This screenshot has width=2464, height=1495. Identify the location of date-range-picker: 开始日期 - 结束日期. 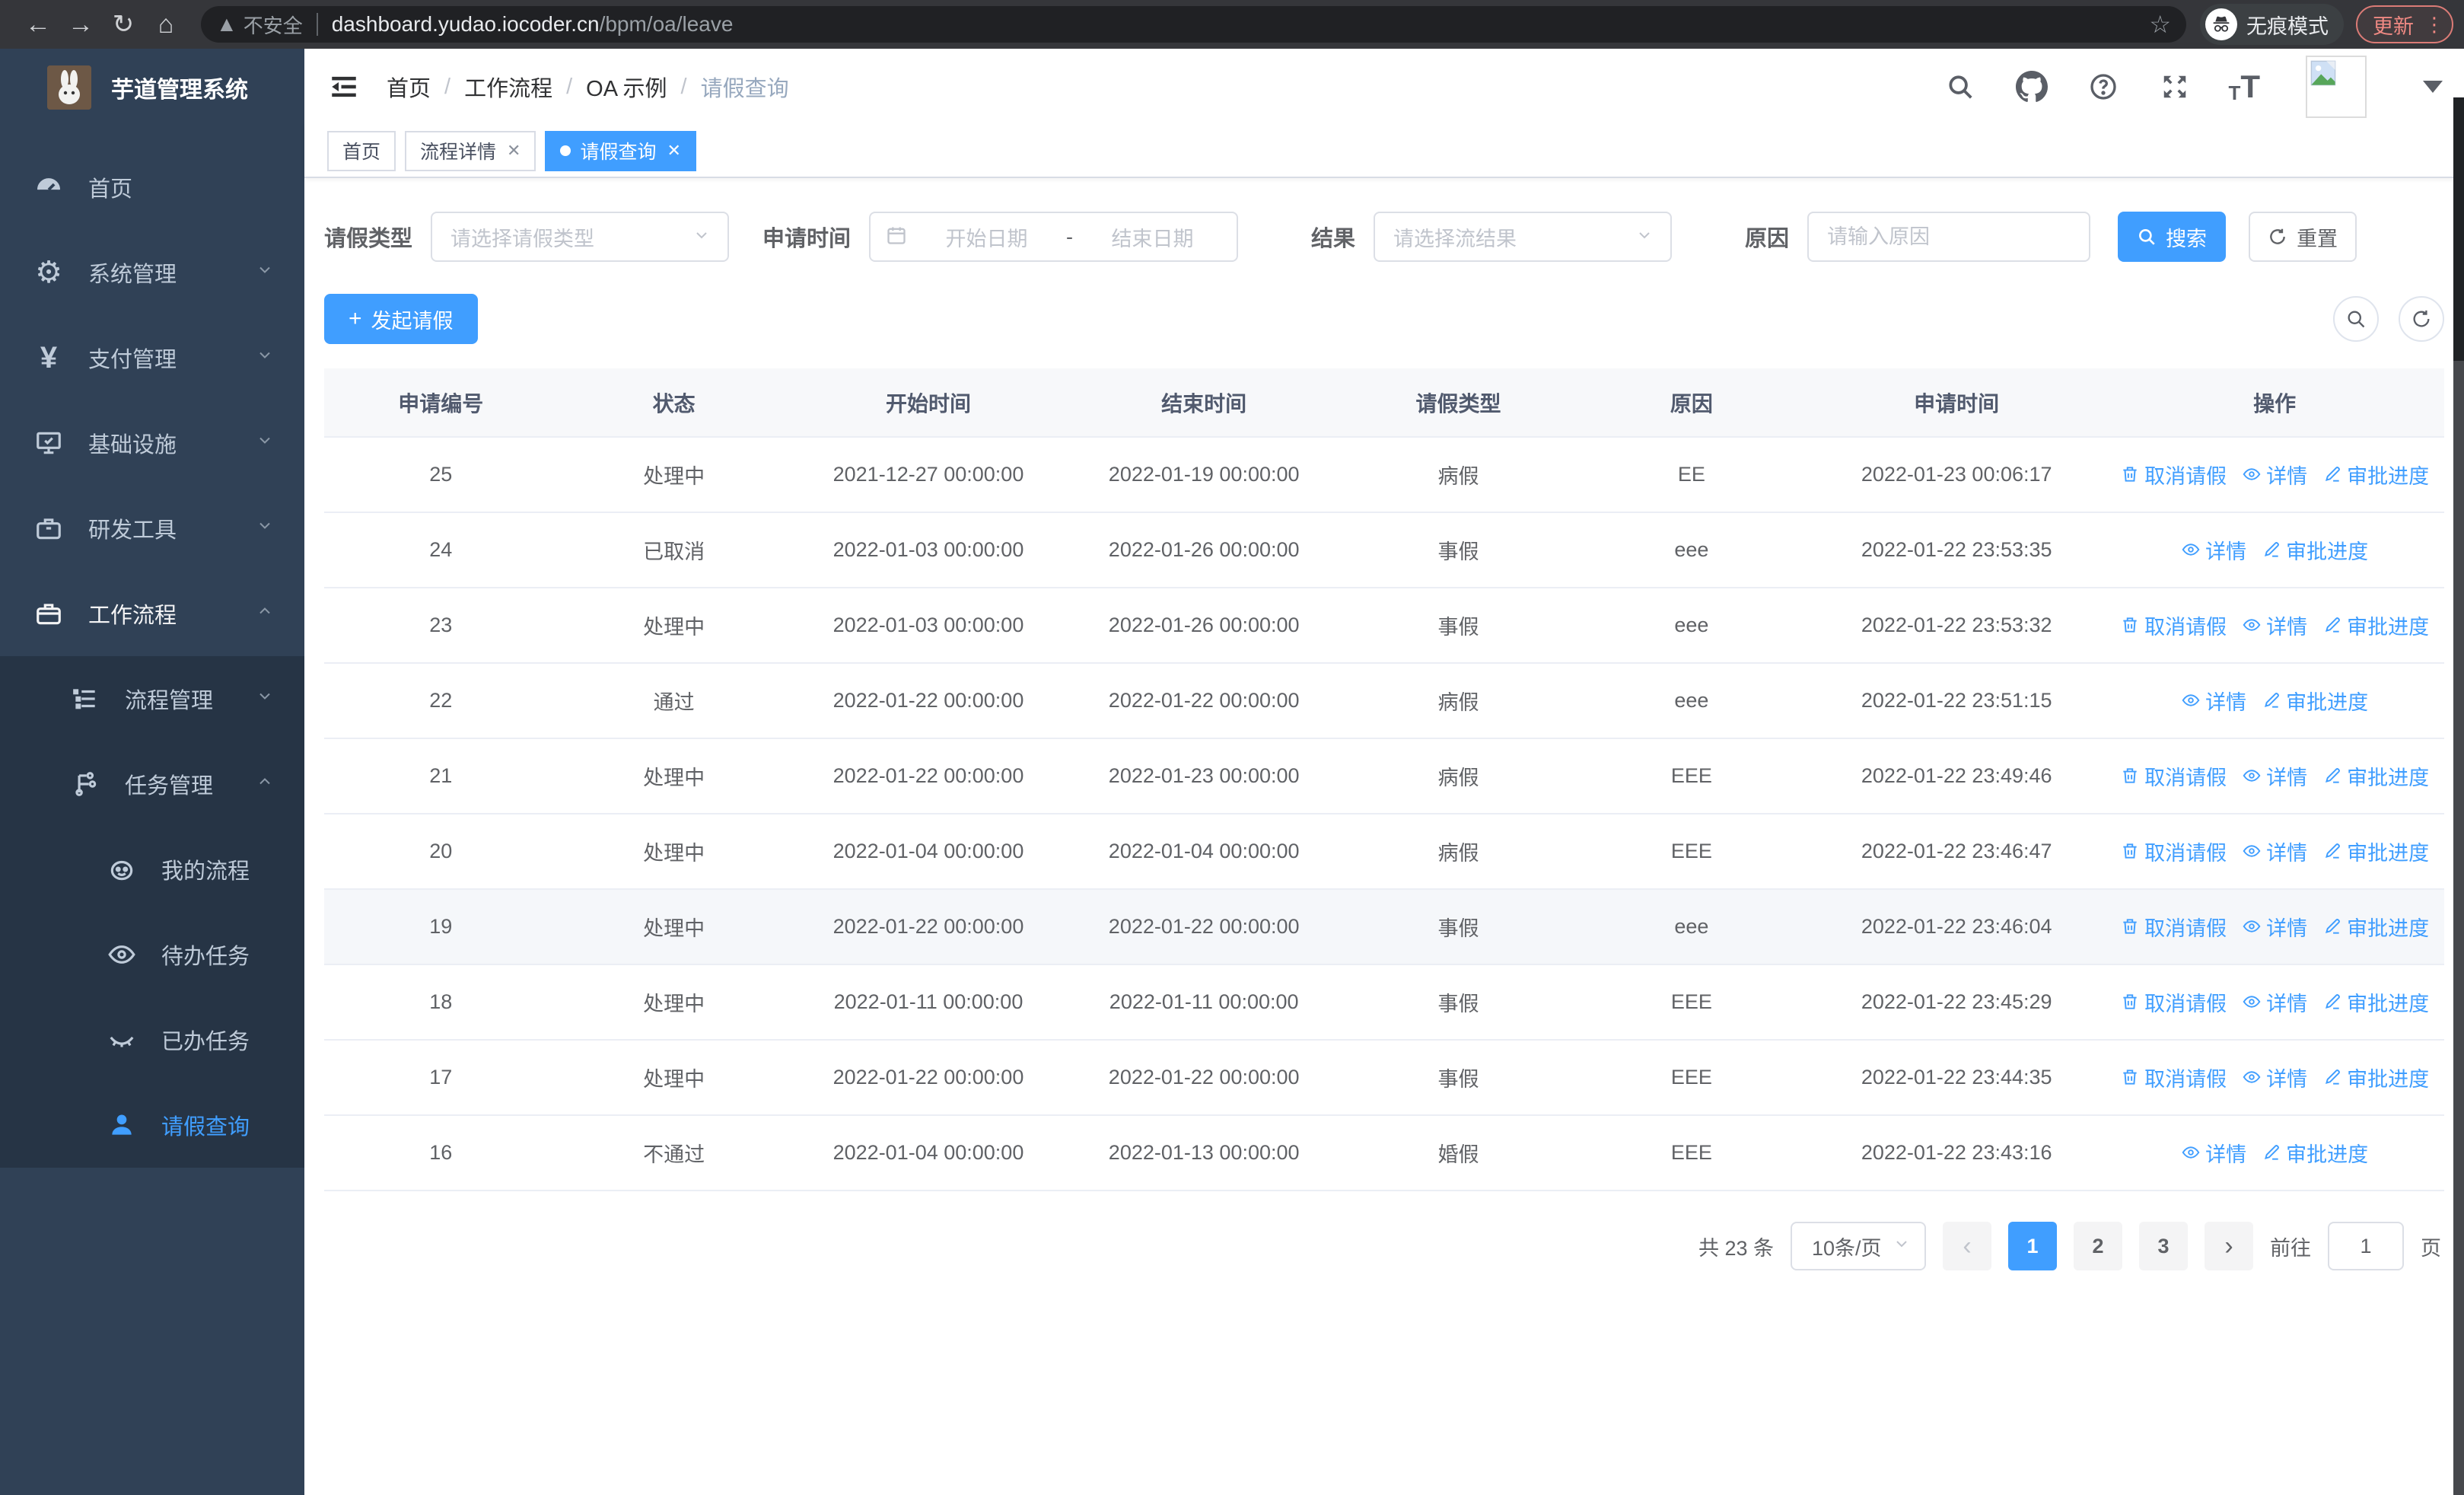
(1054, 237).